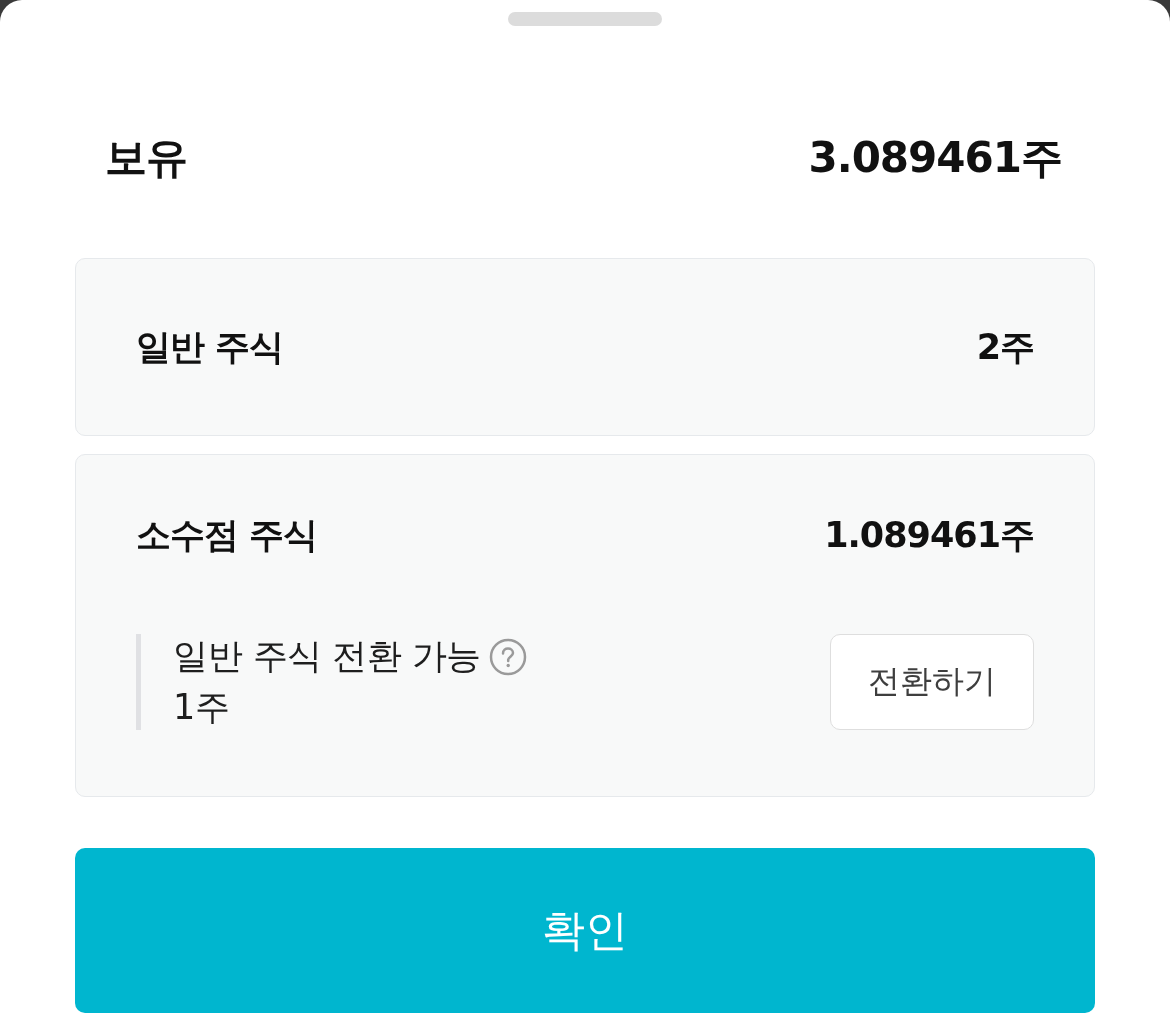  Describe the element at coordinates (327, 656) in the screenshot. I see `conversion-label: 일반 주식 전환 가능` at that location.